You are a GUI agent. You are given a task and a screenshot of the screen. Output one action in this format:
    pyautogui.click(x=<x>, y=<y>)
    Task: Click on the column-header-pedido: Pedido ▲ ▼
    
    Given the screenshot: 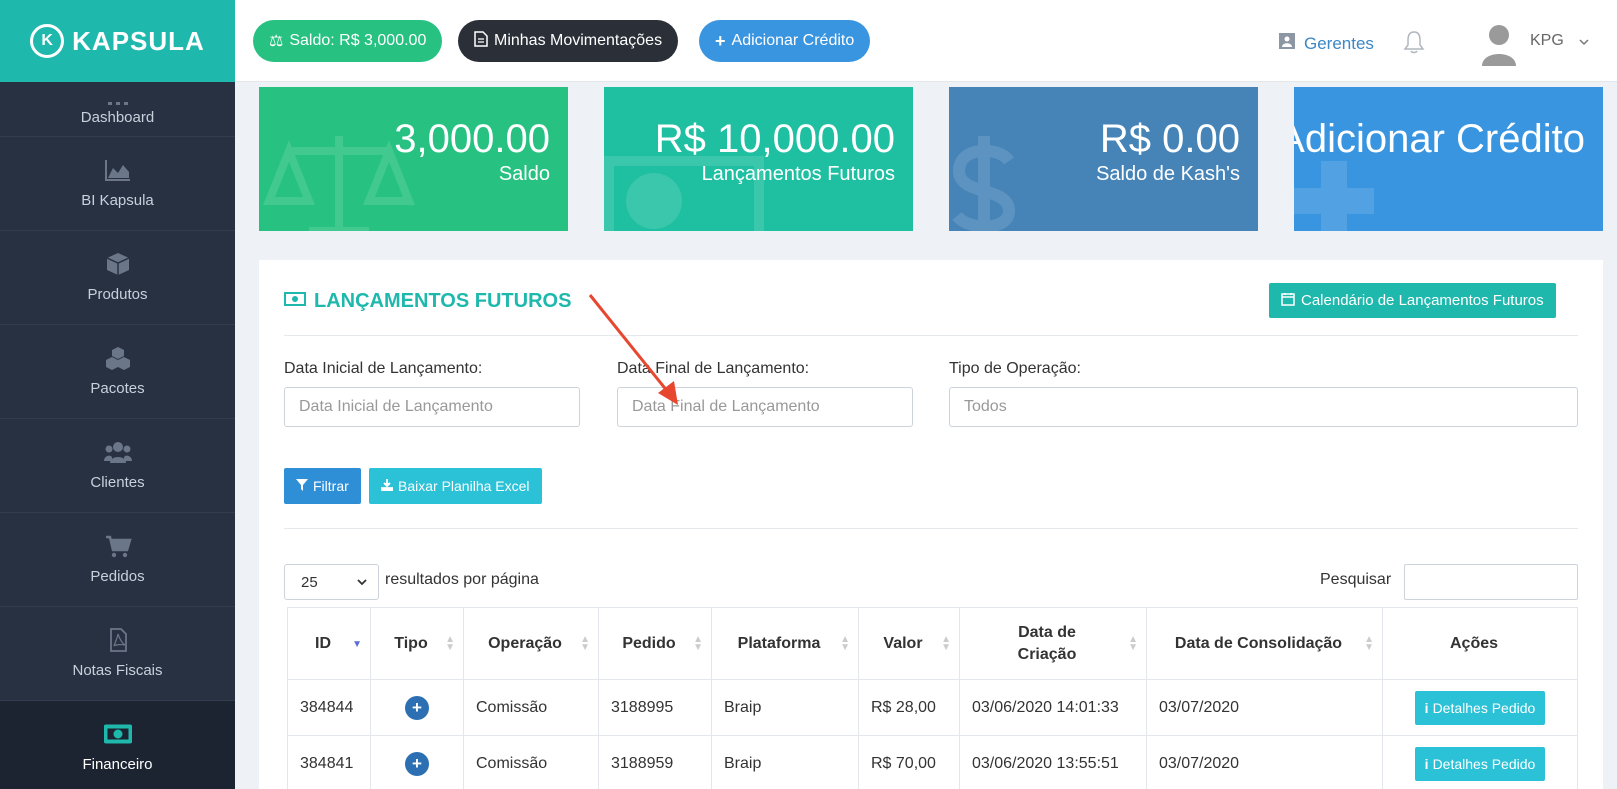 What is the action you would take?
    pyautogui.click(x=655, y=643)
    